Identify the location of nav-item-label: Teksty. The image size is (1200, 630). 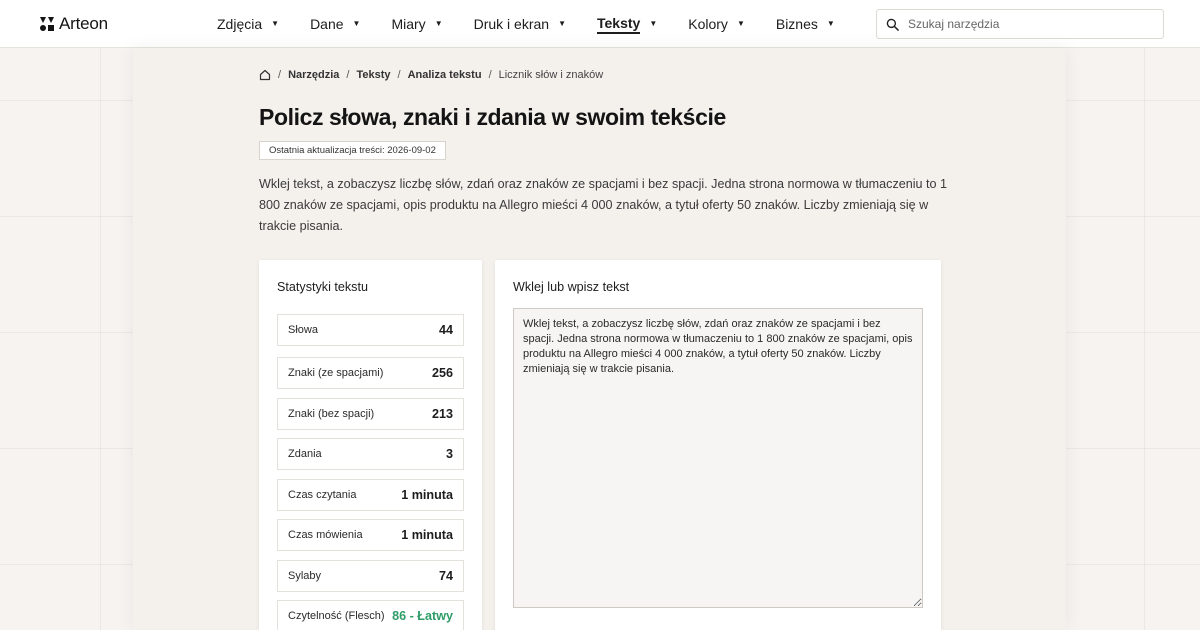
(619, 24).